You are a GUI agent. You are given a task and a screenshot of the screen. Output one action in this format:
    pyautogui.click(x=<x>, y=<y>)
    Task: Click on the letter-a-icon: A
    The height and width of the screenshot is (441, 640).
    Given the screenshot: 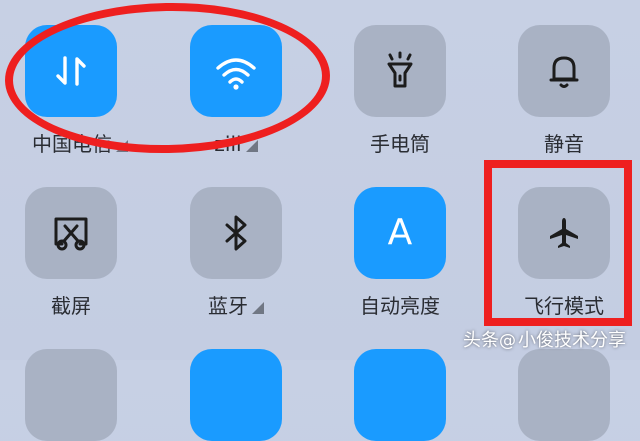 What is the action you would take?
    pyautogui.click(x=400, y=232)
    